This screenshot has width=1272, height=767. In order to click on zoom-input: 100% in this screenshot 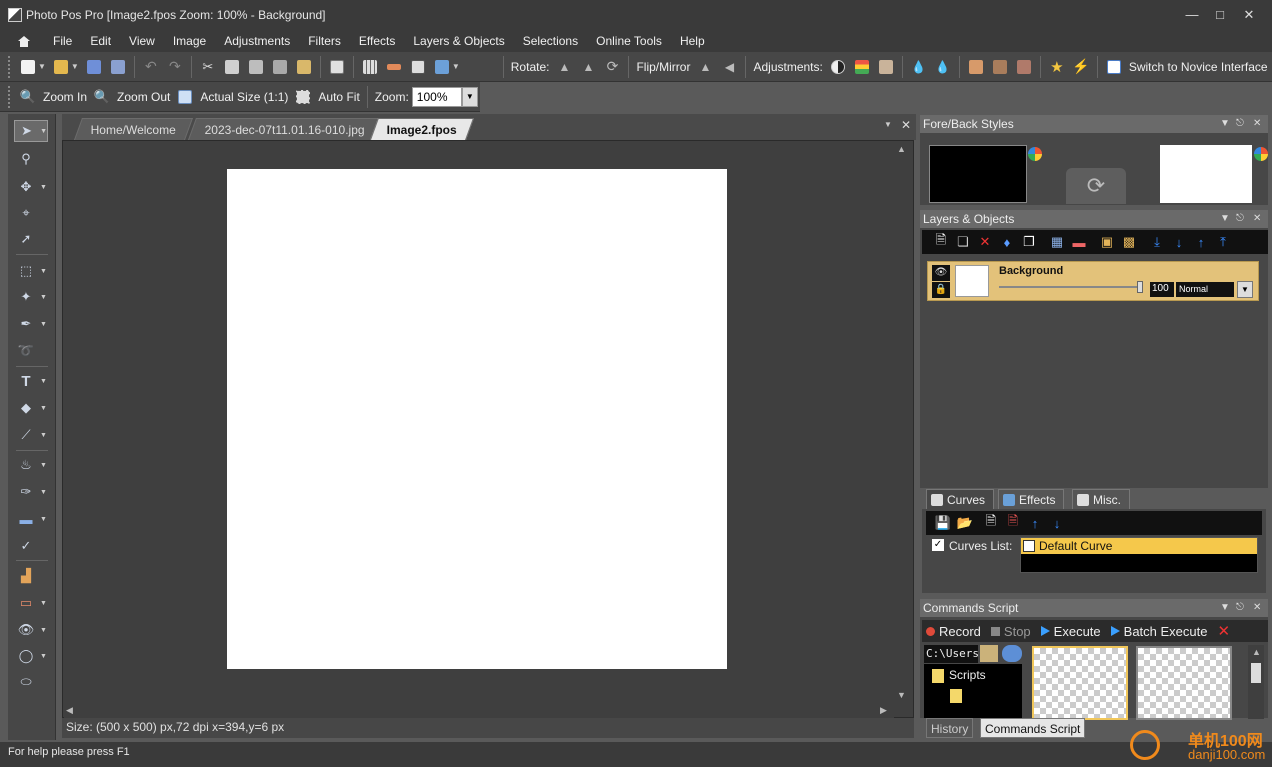, I will do `click(436, 96)`.